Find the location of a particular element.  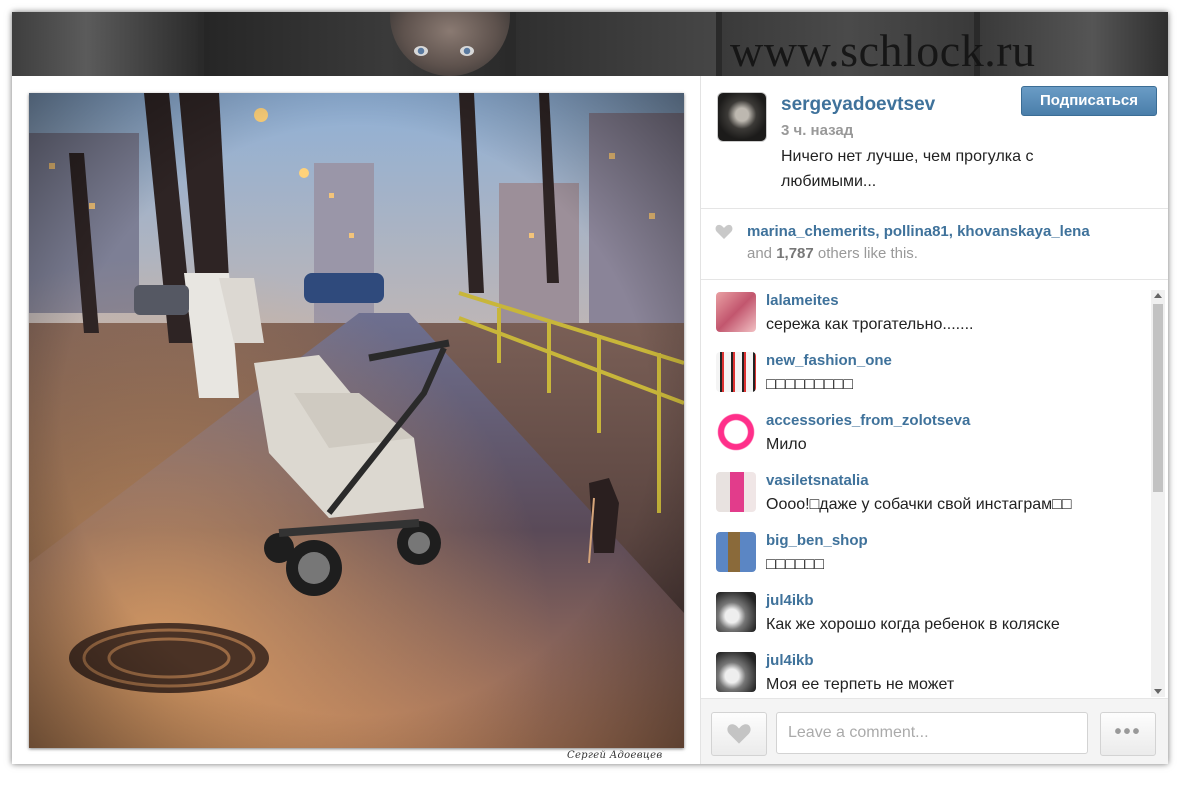

comment-input is located at coordinates (932, 733).